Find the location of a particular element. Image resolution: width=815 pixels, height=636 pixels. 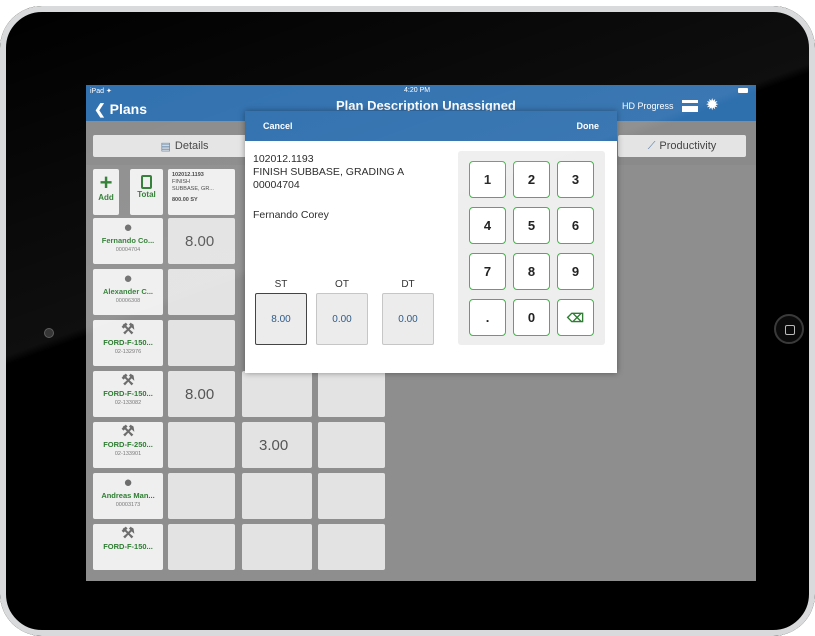

logo-text: HD Progress is located at coordinates (648, 106).